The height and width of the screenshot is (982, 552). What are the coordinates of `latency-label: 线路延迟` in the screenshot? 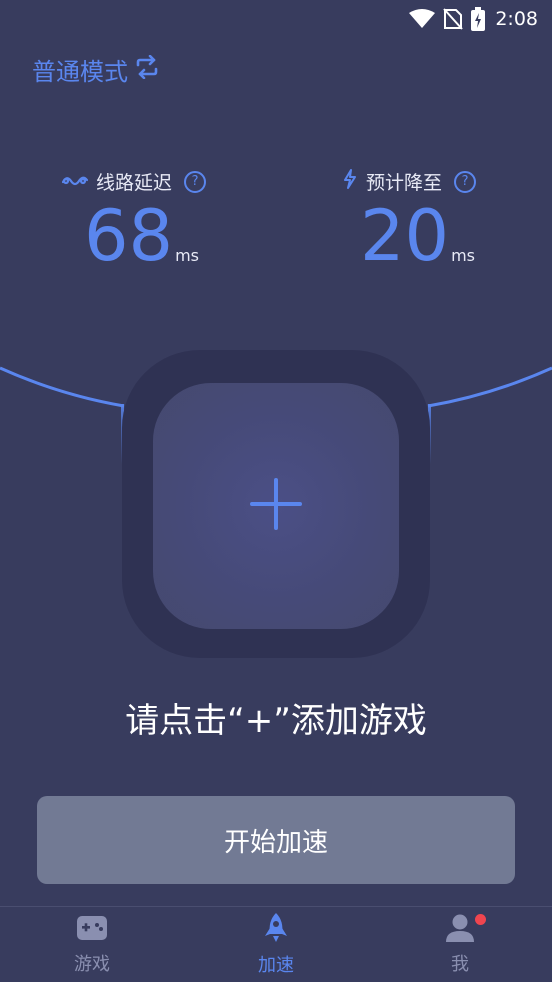 It's located at (134, 183).